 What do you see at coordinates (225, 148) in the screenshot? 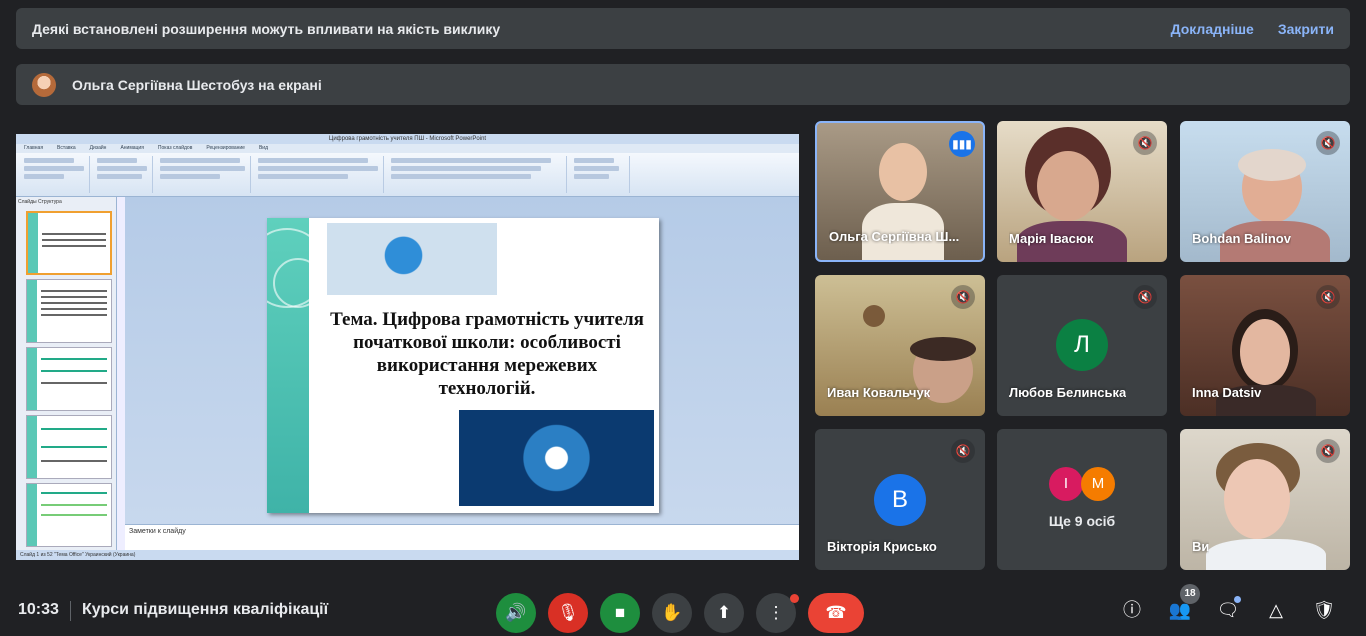
I see `ppt-tab: Рецензирование` at bounding box center [225, 148].